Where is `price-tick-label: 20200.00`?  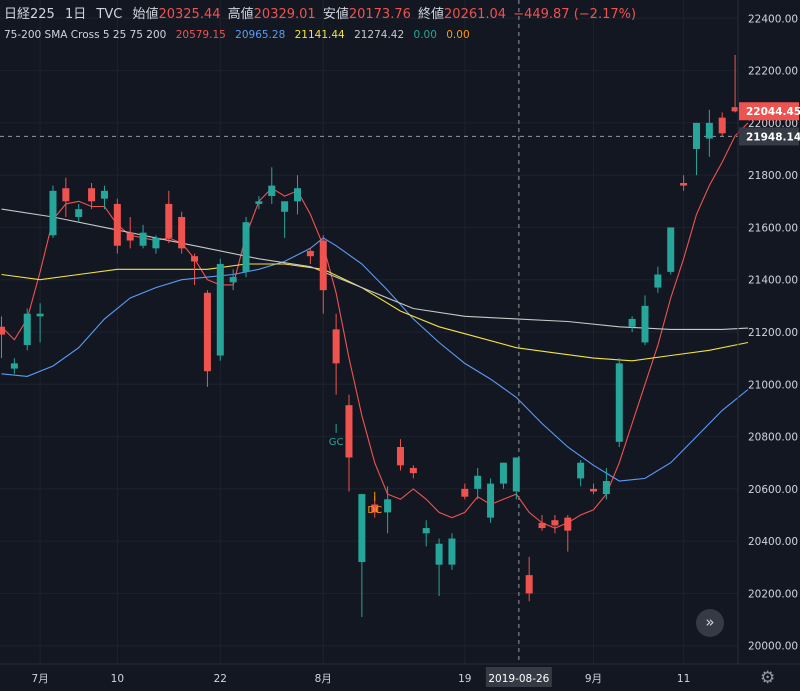
price-tick-label: 20200.00 is located at coordinates (773, 594).